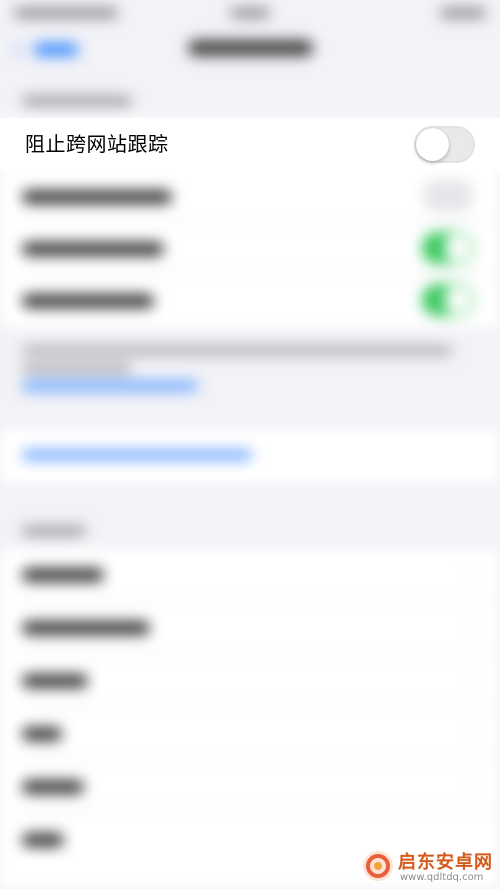  What do you see at coordinates (445, 862) in the screenshot?
I see `watermark-title: 启东安卓网` at bounding box center [445, 862].